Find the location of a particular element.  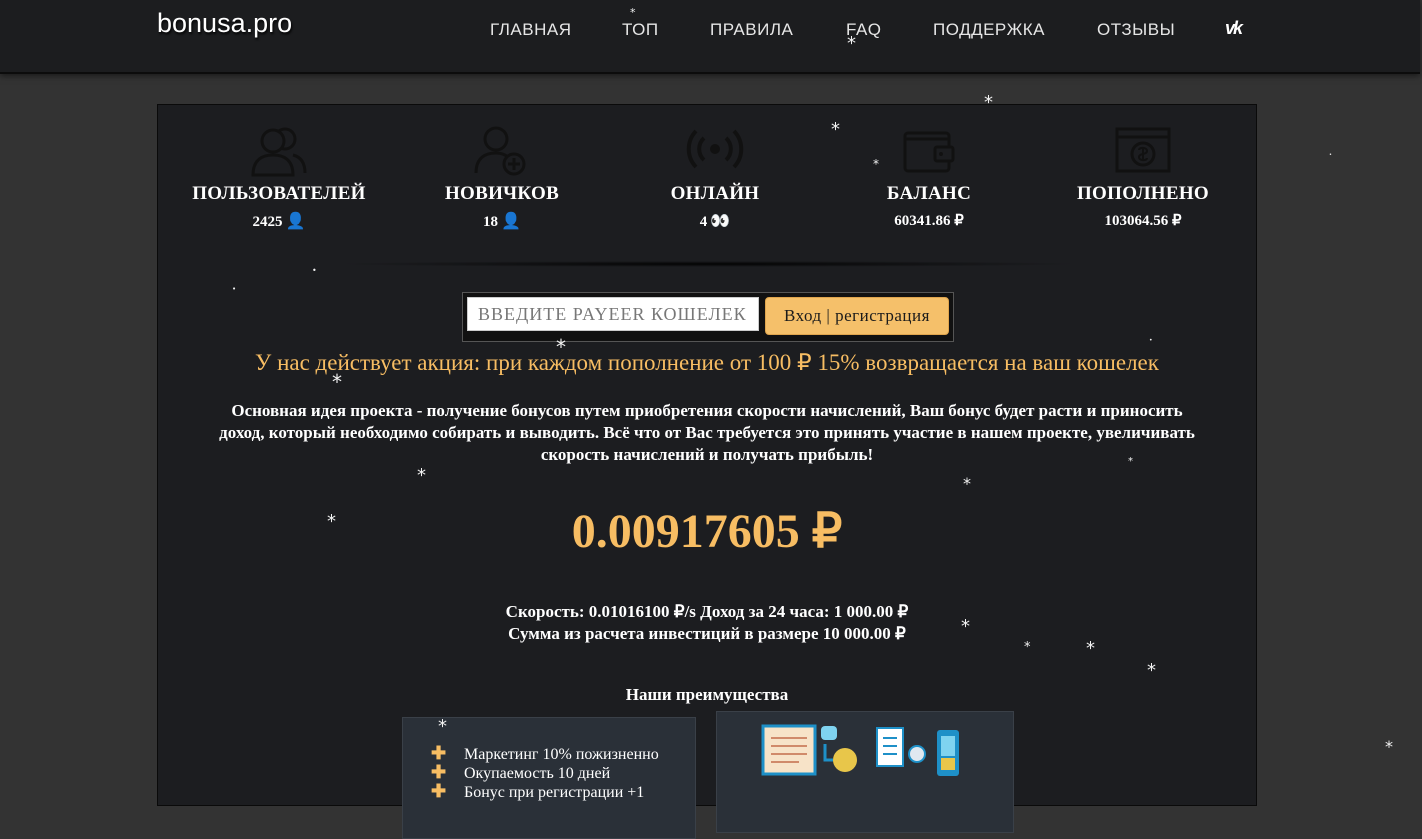

stat-value: 2425 👤 is located at coordinates (279, 221).